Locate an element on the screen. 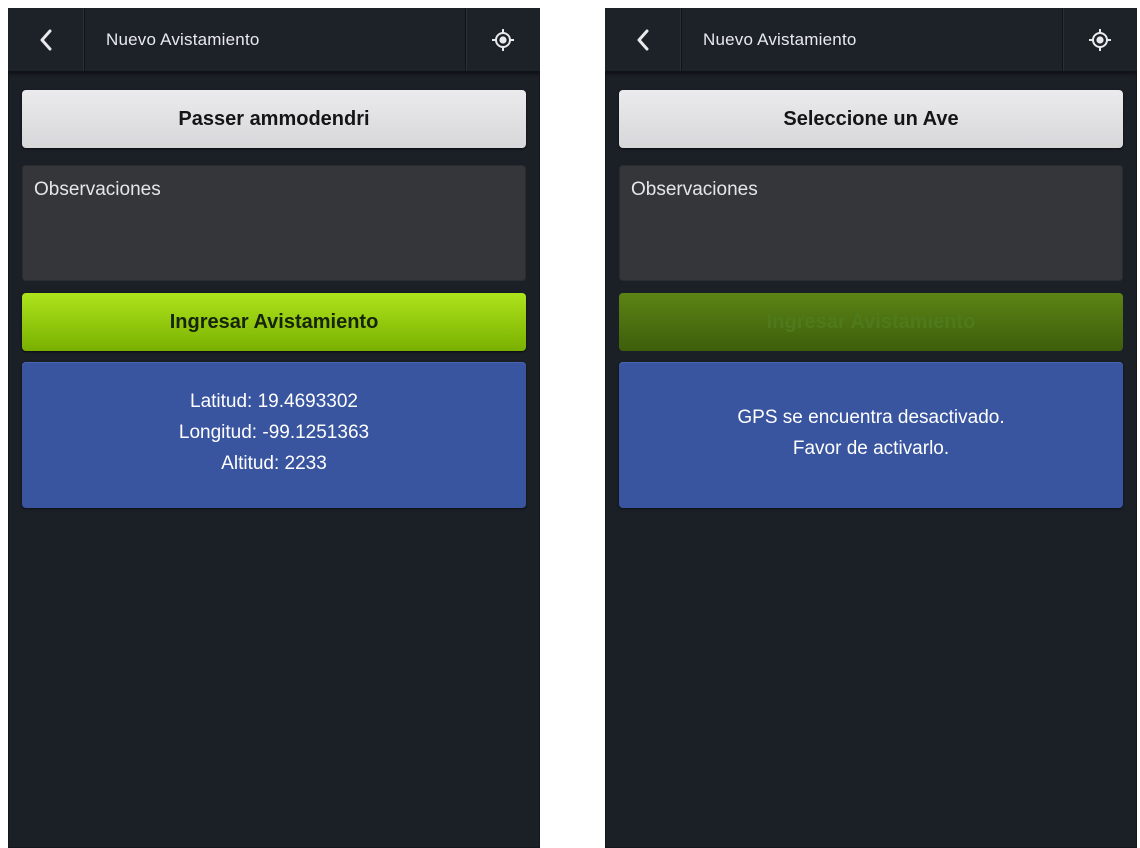  altitude-text: Altitud: 2233 is located at coordinates (274, 463).